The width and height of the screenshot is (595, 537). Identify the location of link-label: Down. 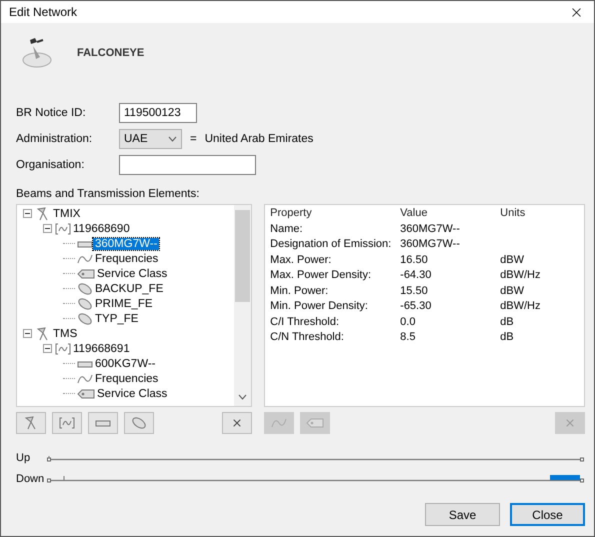
(31, 478).